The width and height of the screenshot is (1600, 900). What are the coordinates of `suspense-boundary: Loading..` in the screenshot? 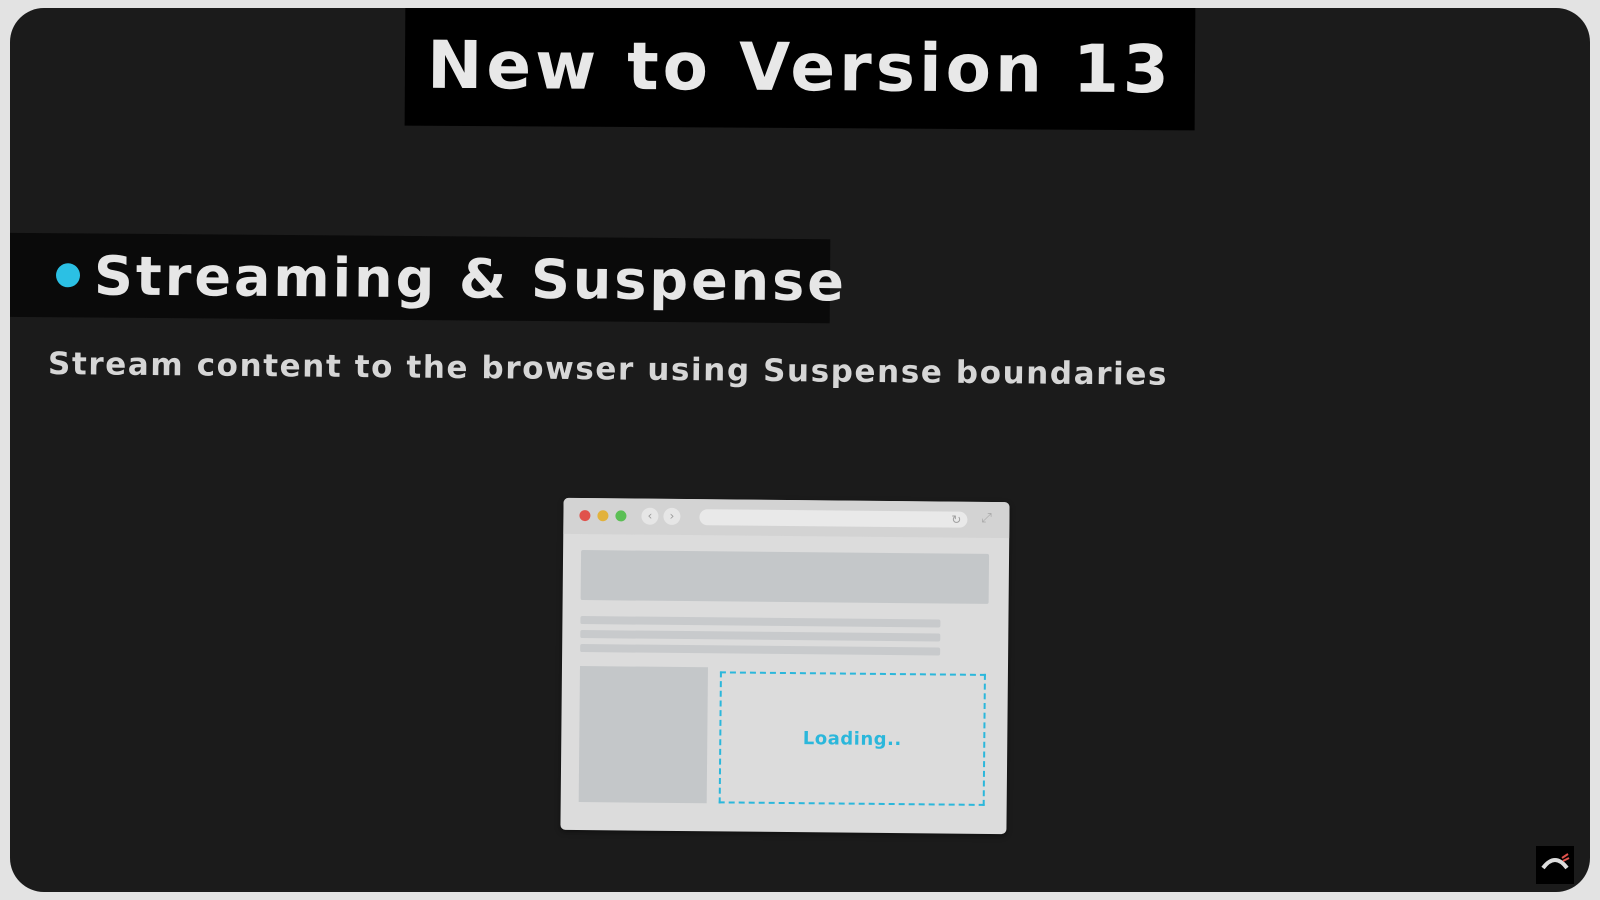 It's located at (852, 738).